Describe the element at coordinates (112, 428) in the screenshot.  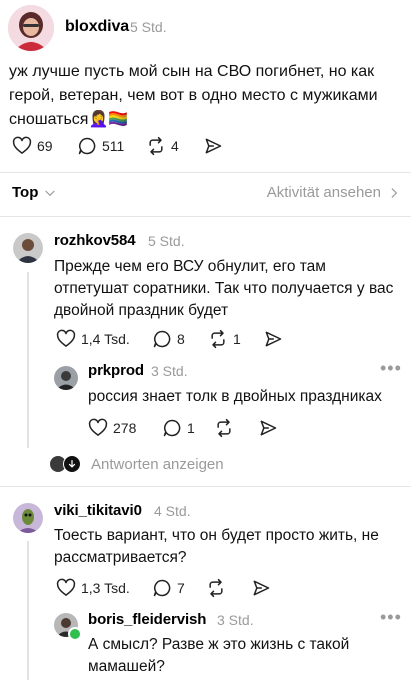
I see `like-button: 278` at that location.